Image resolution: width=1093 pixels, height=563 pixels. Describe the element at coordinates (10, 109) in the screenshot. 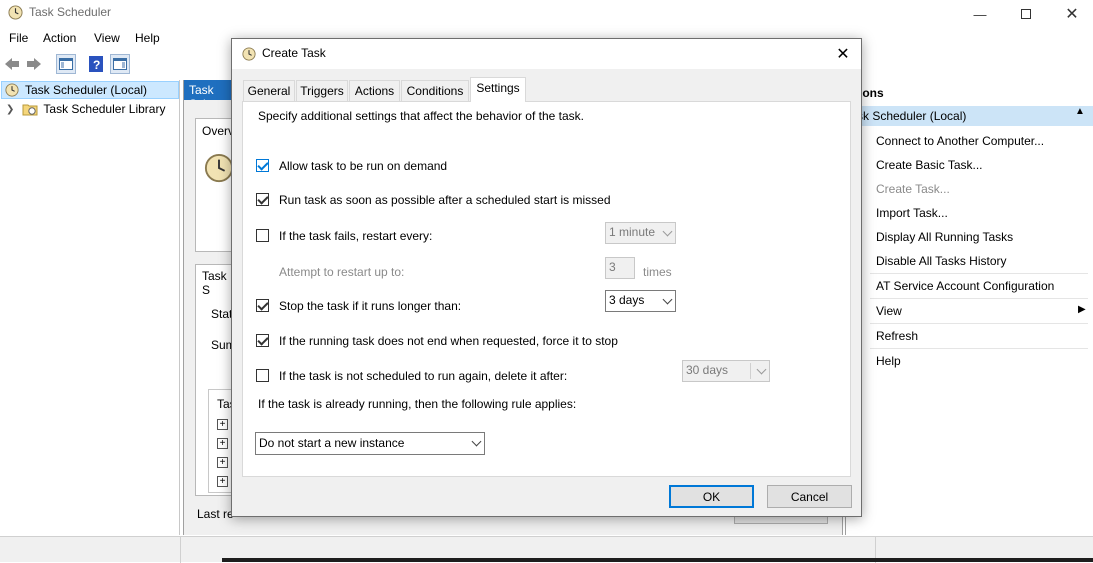

I see `chevron-right-icon: ❯` at that location.